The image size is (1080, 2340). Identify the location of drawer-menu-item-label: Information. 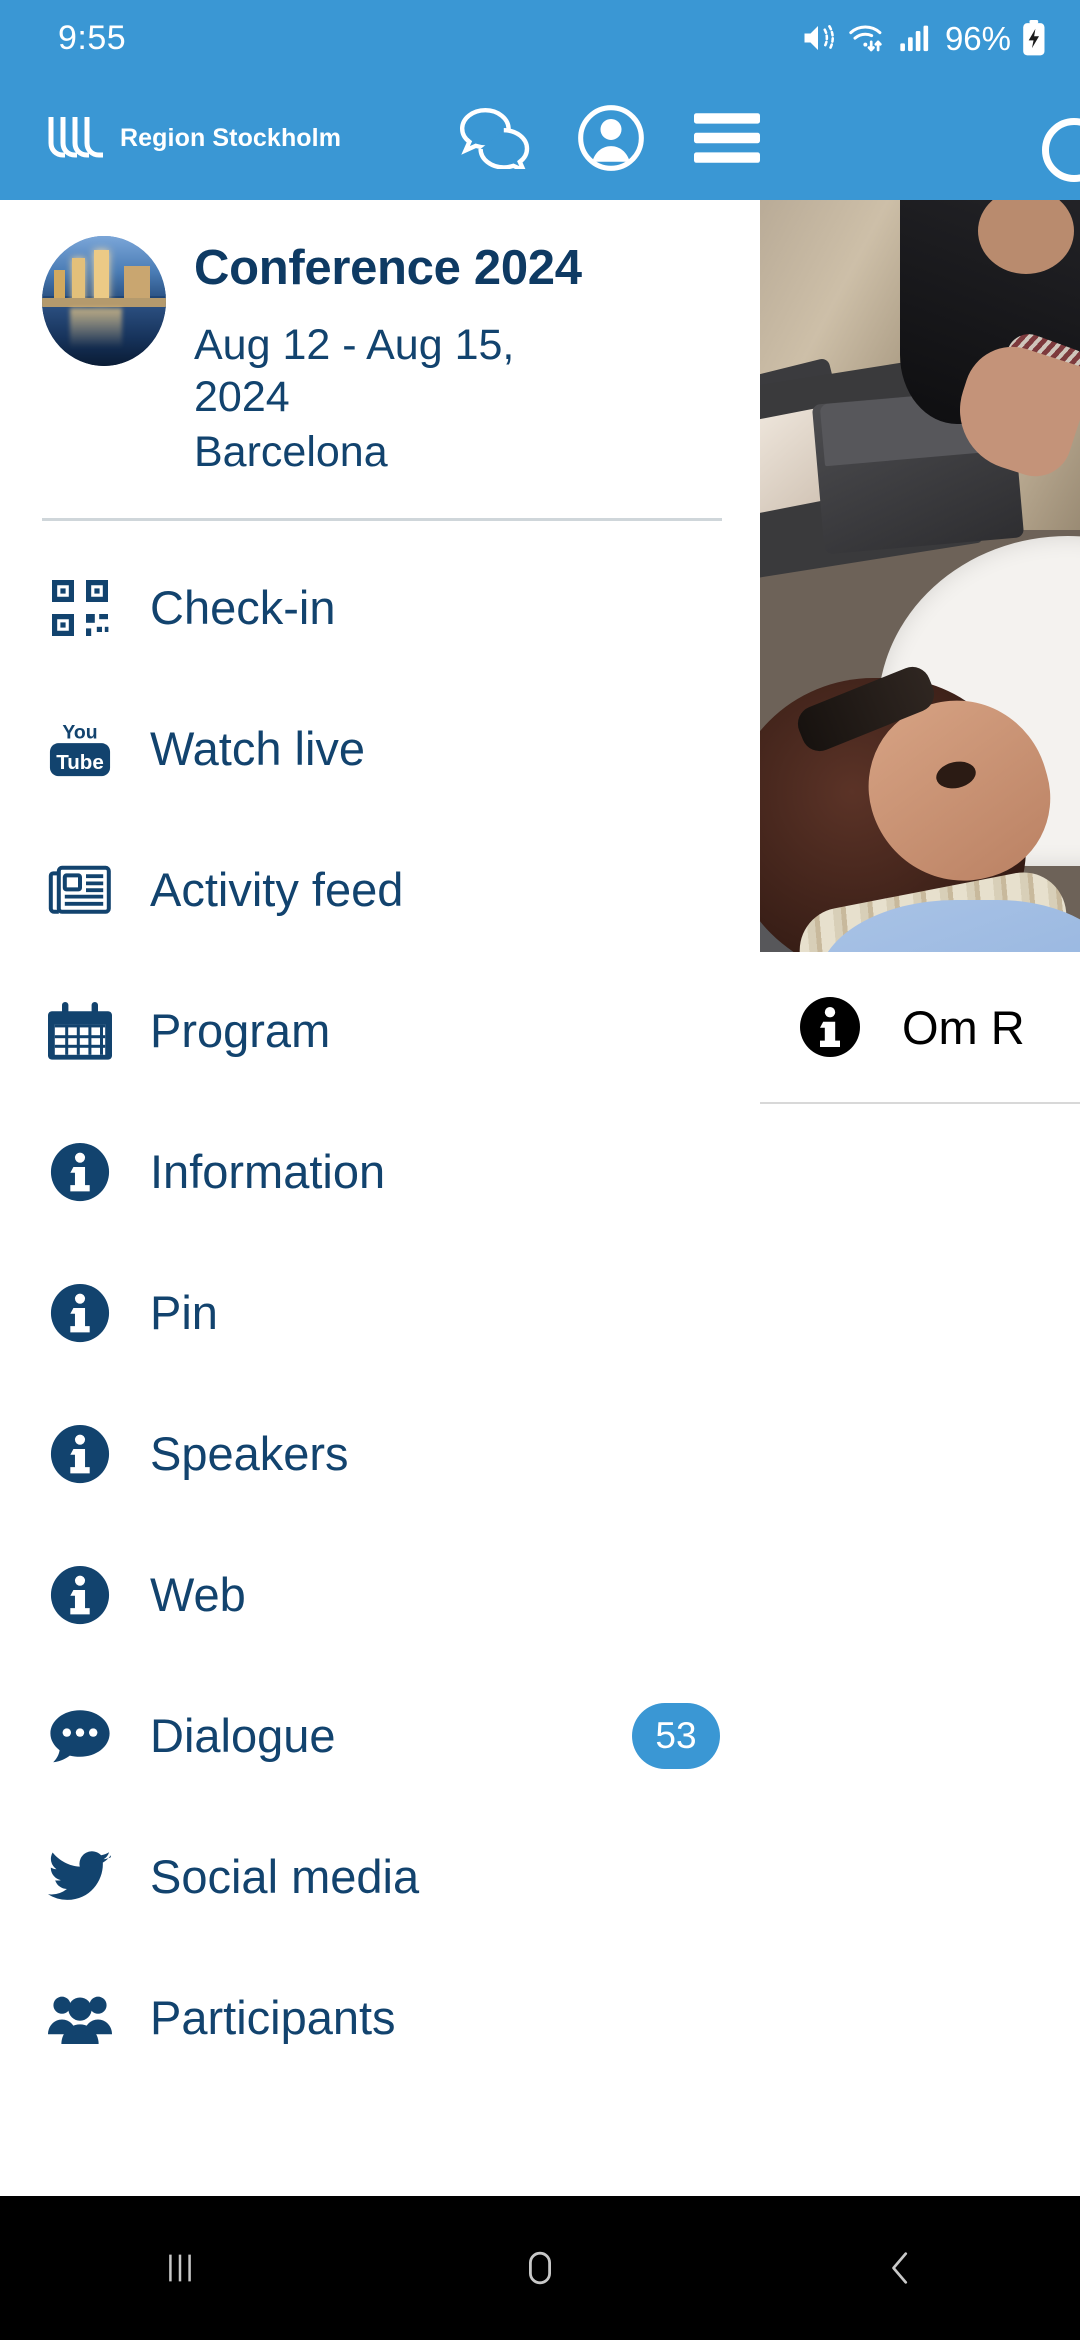
(268, 1172).